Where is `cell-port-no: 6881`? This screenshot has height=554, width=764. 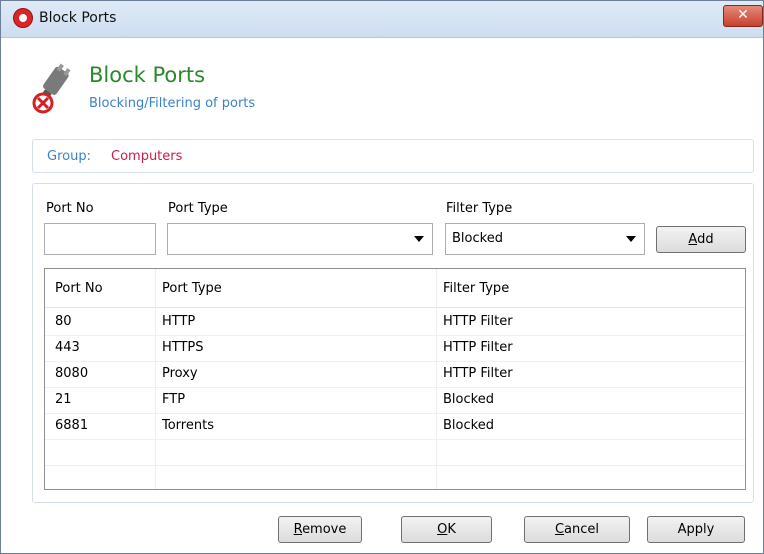
cell-port-no: 6881 is located at coordinates (72, 425).